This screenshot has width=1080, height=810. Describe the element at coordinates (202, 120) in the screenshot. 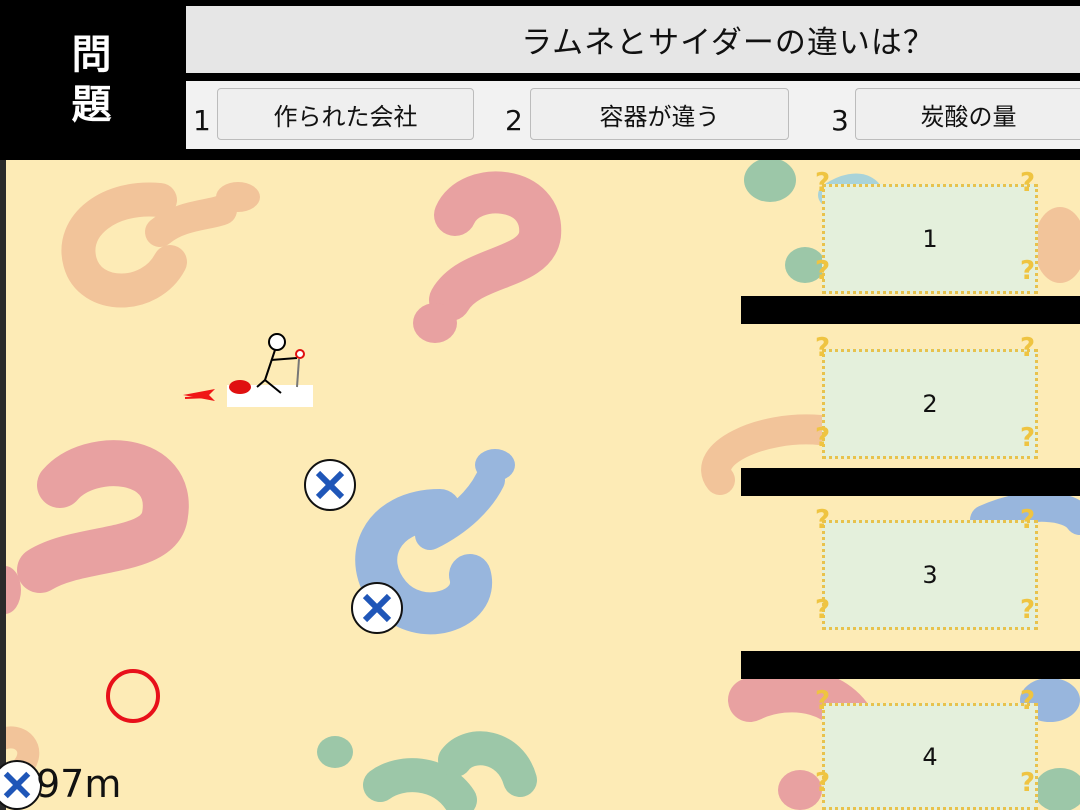

I see `choice-number-1: 1` at that location.